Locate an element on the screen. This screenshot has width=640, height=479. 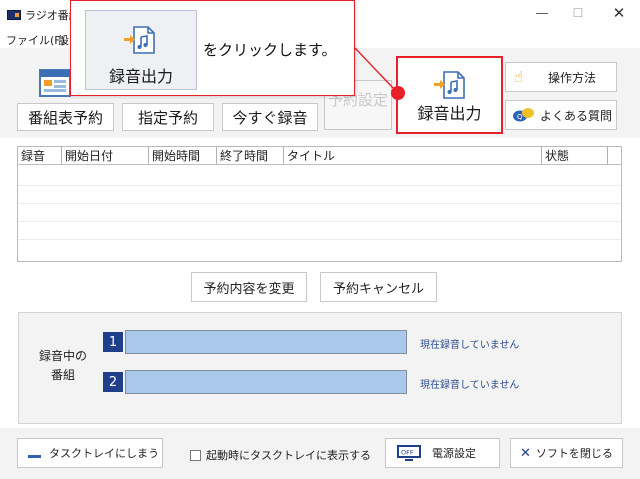
startup-tray-option: 起動時にタスクトレイに表示する is located at coordinates (280, 455).